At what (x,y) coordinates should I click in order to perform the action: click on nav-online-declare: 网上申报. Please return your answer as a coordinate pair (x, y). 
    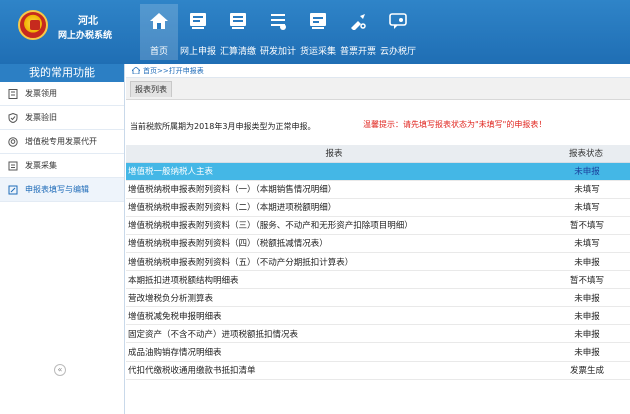
    Looking at the image, I should click on (198, 32).